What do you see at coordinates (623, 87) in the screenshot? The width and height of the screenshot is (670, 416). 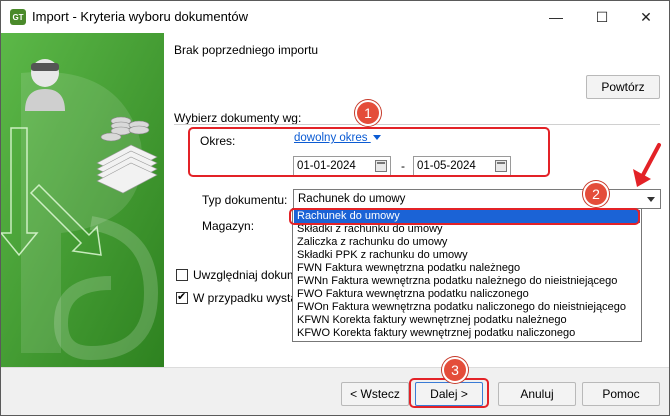 I see `repeat-button: Powtórz` at bounding box center [623, 87].